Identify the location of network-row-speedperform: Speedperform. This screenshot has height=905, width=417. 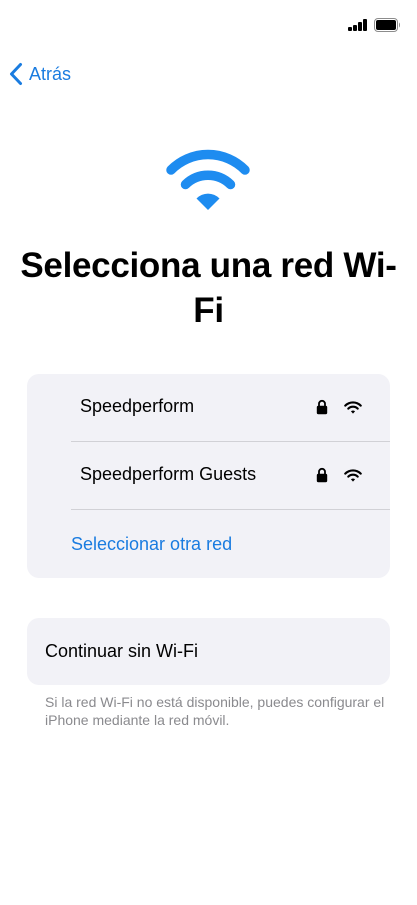
(208, 408).